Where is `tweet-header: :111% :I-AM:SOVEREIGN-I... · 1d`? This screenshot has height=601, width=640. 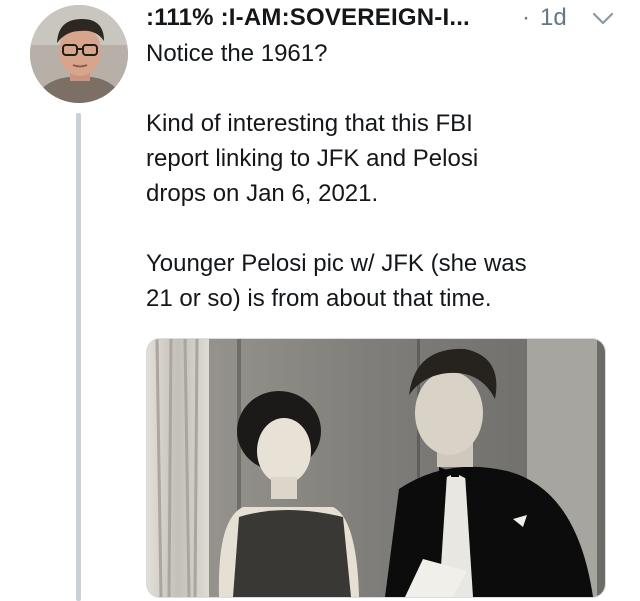 tweet-header: :111% :I-AM:SOVEREIGN-I... · 1d is located at coordinates (386, 19).